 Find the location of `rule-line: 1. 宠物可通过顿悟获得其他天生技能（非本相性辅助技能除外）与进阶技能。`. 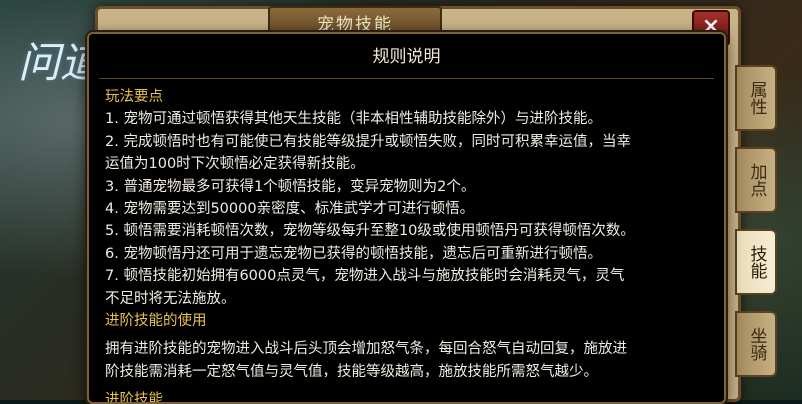

rule-line: 1. 宠物可通过顿悟获得其他天生技能（非本相性辅助技能除外）与进阶技能。 is located at coordinates (353, 119).